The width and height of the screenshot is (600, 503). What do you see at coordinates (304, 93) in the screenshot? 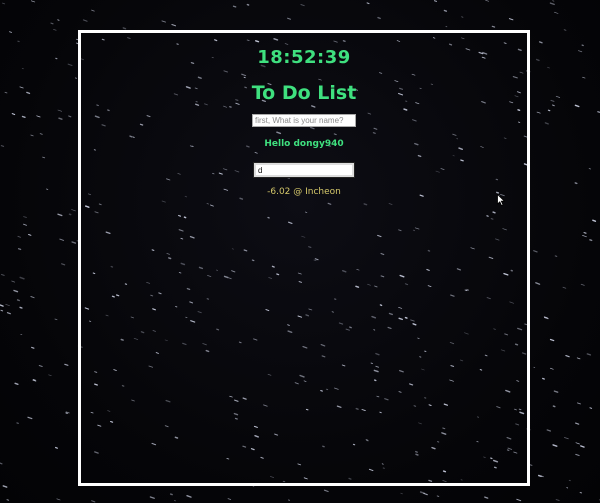
I see `page-title: To Do List` at bounding box center [304, 93].